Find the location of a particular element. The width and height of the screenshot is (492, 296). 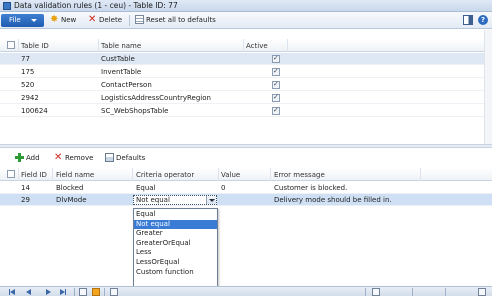

table-row: 100624 SC_WebShopsTable is located at coordinates (242, 111).